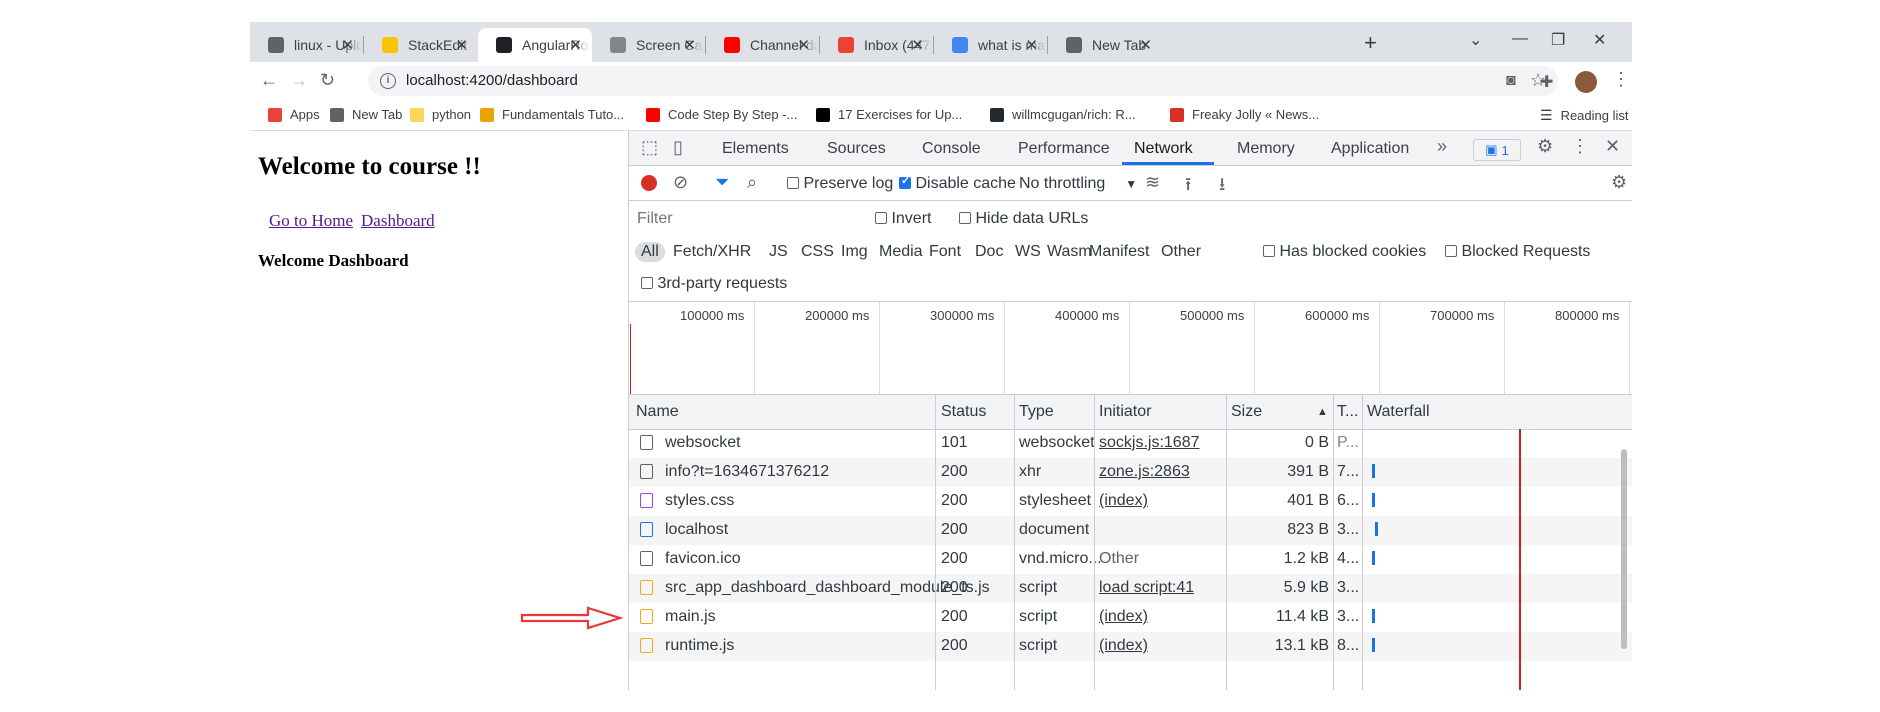 The height and width of the screenshot is (712, 1880). I want to click on type-filter-ws: WS, so click(1028, 252).